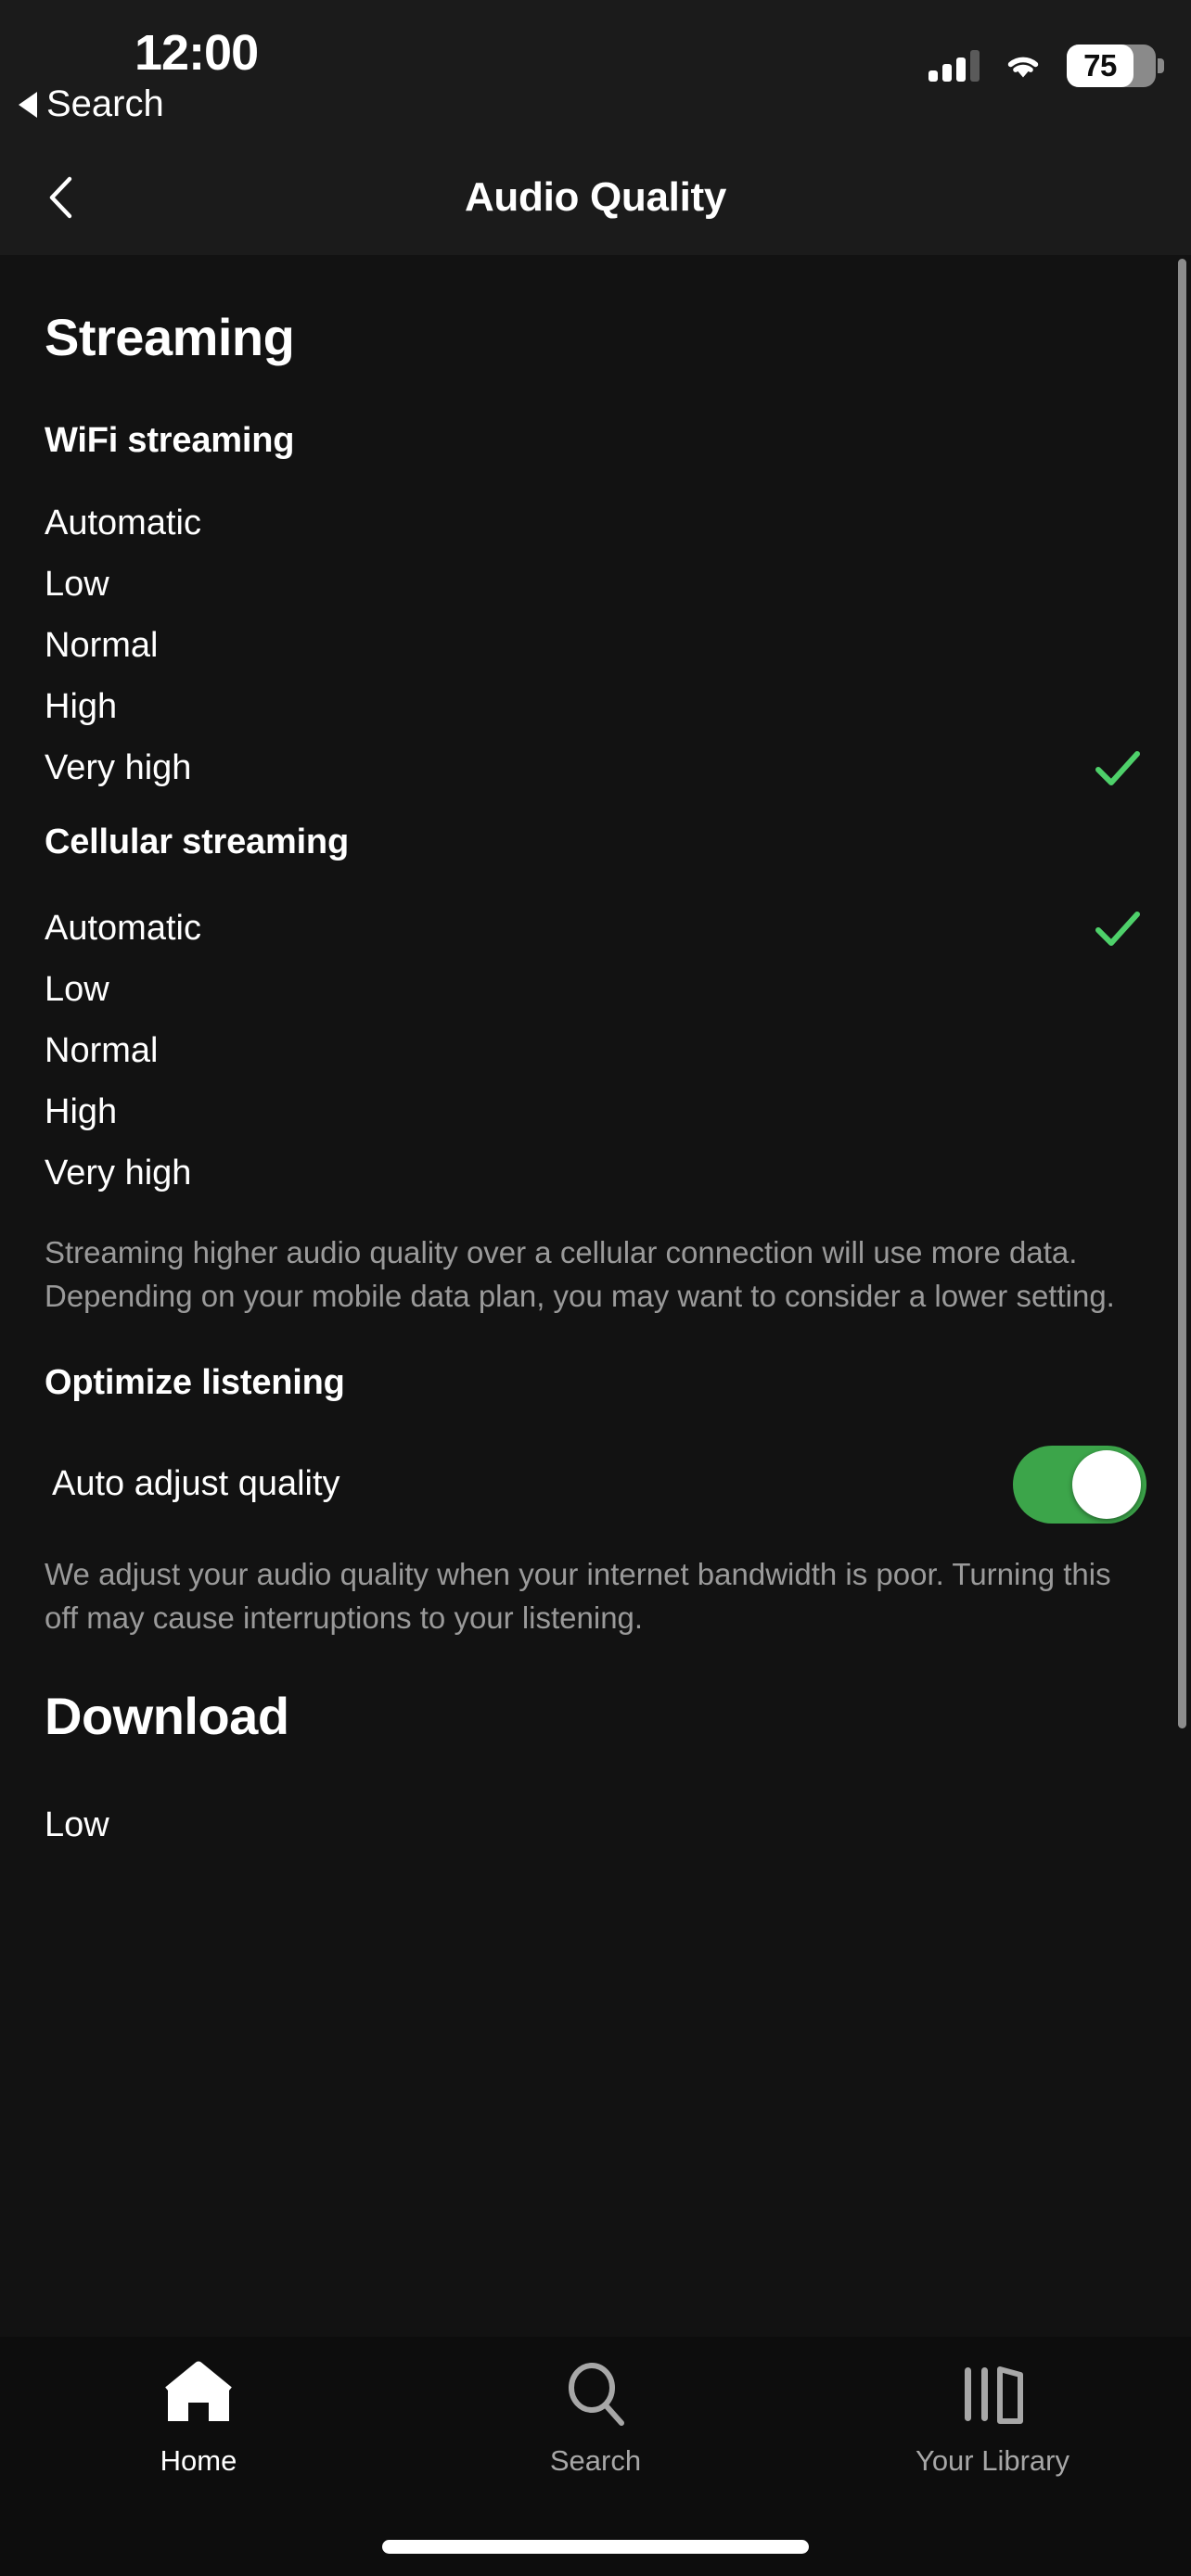 The image size is (1191, 2576). What do you see at coordinates (1100, 66) in the screenshot?
I see `battery-percent-label: 75` at bounding box center [1100, 66].